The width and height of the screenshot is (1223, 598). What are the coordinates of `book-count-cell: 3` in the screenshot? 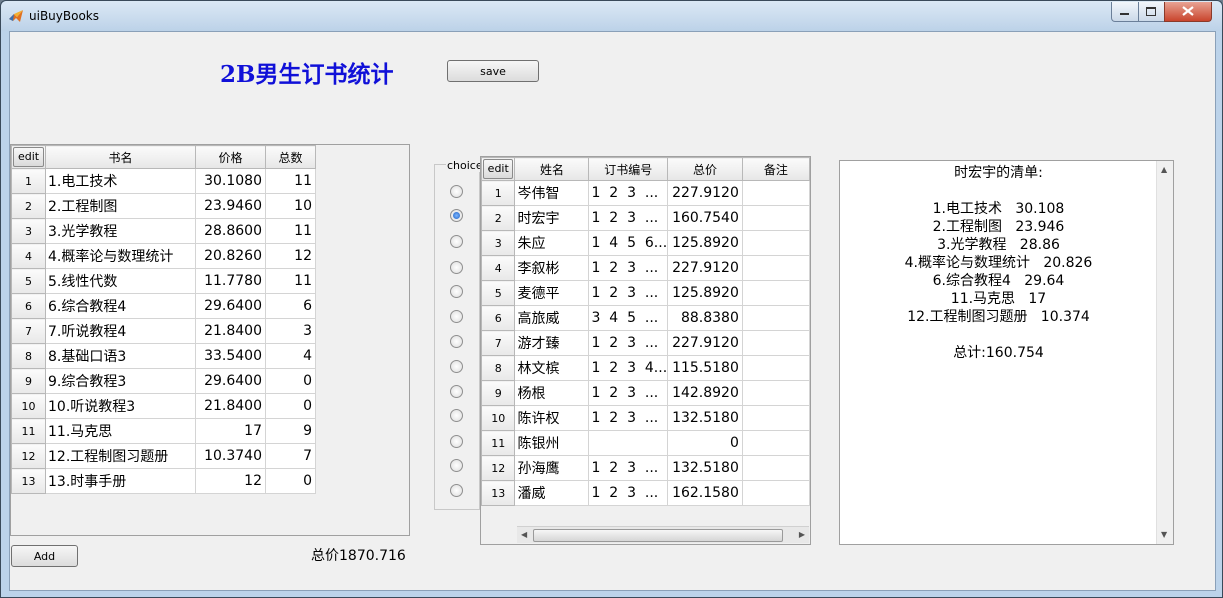 It's located at (290, 331).